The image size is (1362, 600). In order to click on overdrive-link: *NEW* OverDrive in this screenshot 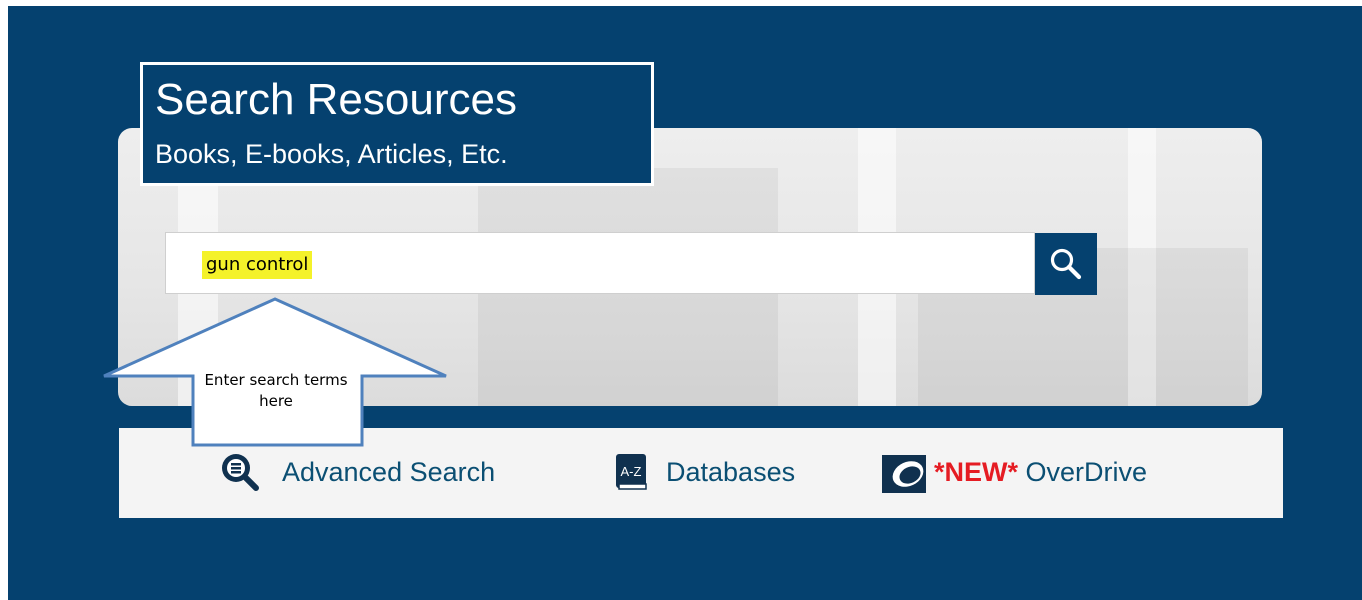, I will do `click(1013, 472)`.